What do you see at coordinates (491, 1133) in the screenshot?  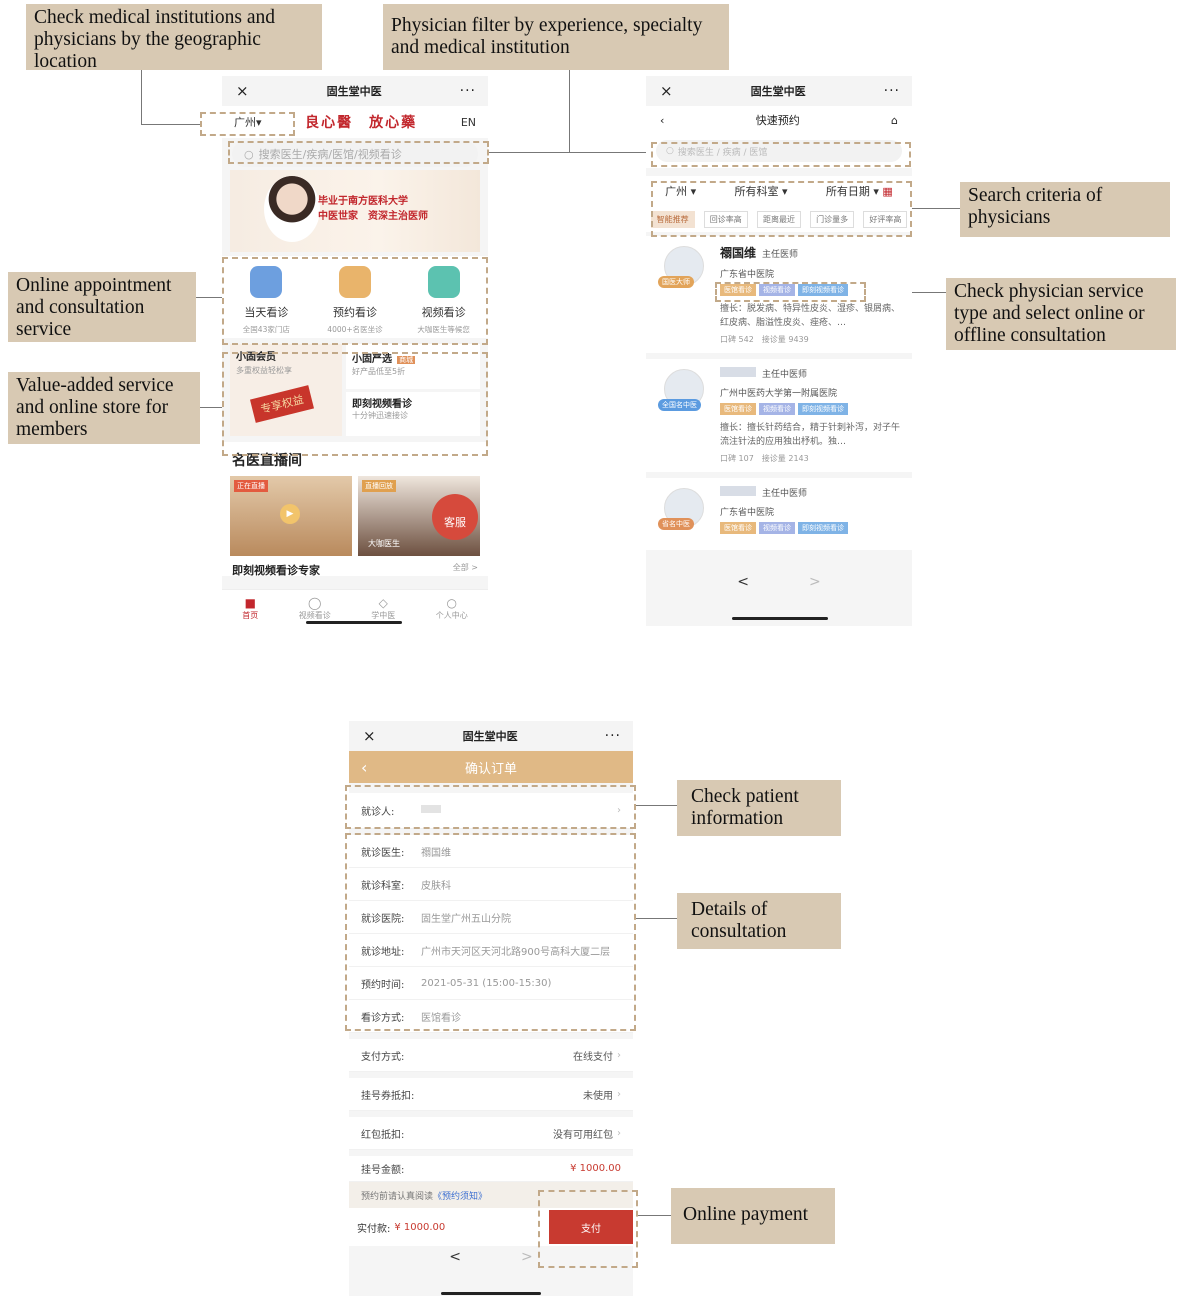 I see `redpacket-row: 红包抵扣: 没有可用红包 ›` at bounding box center [491, 1133].